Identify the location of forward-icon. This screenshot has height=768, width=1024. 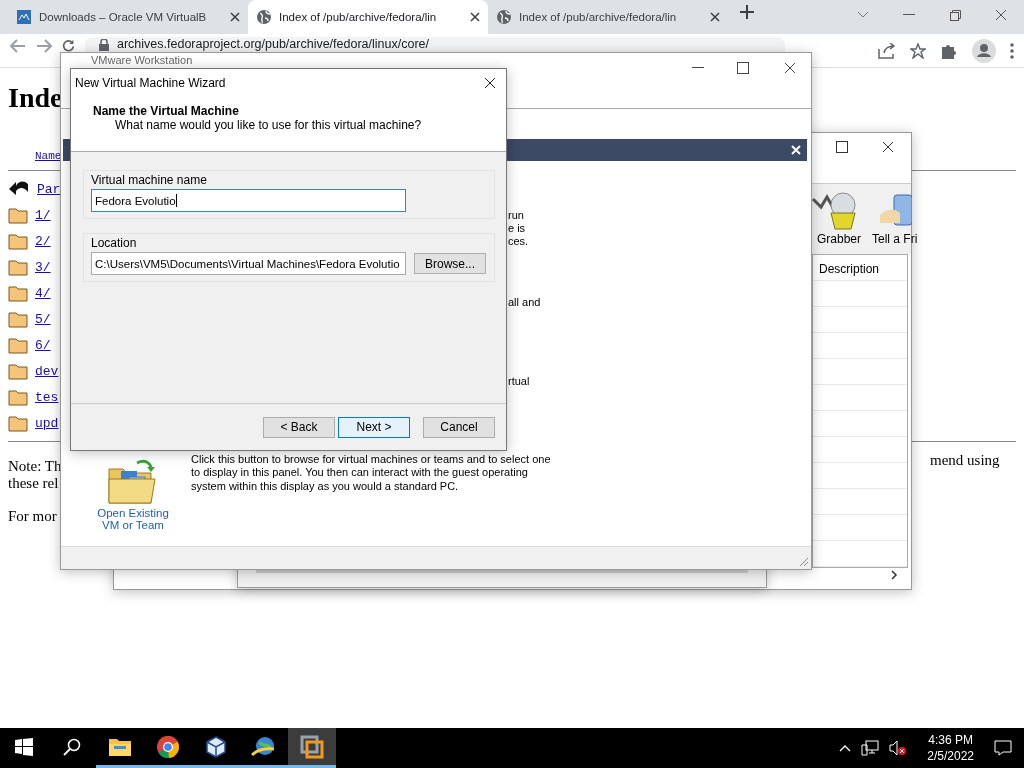
(44, 46).